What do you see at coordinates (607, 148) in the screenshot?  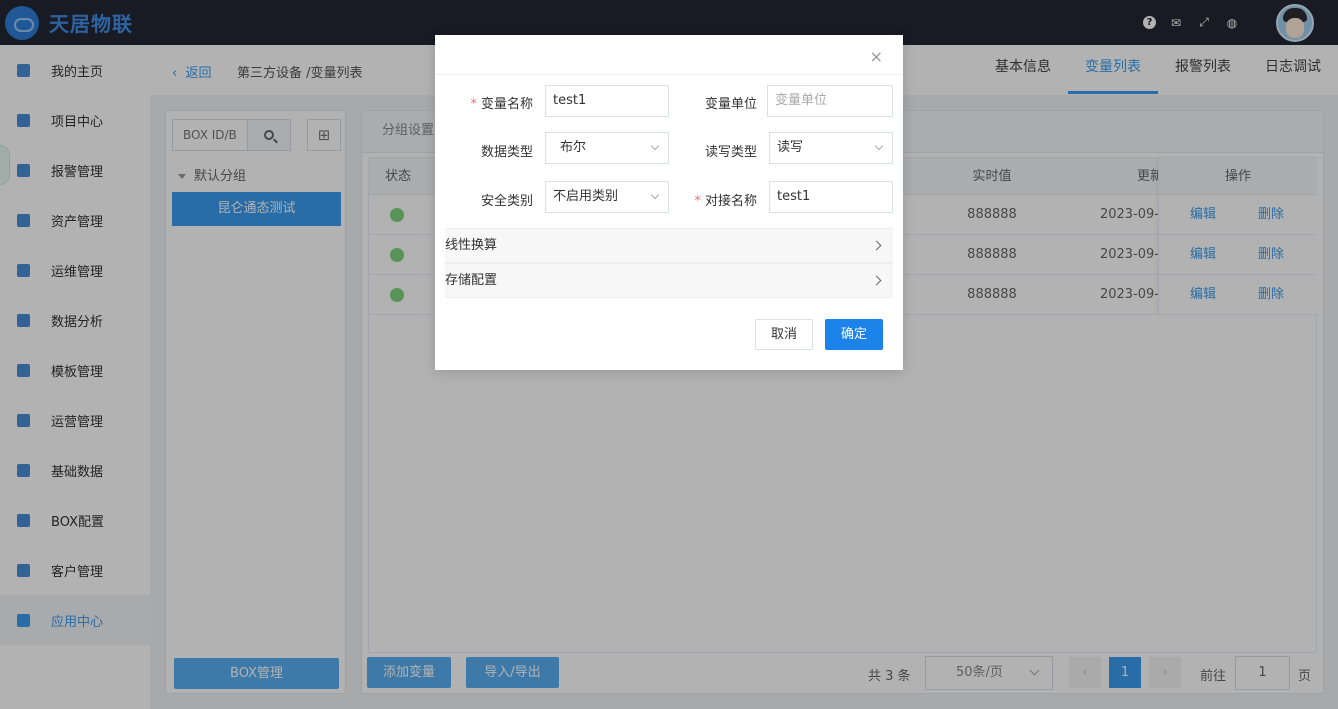 I see `data-type-select: 布尔` at bounding box center [607, 148].